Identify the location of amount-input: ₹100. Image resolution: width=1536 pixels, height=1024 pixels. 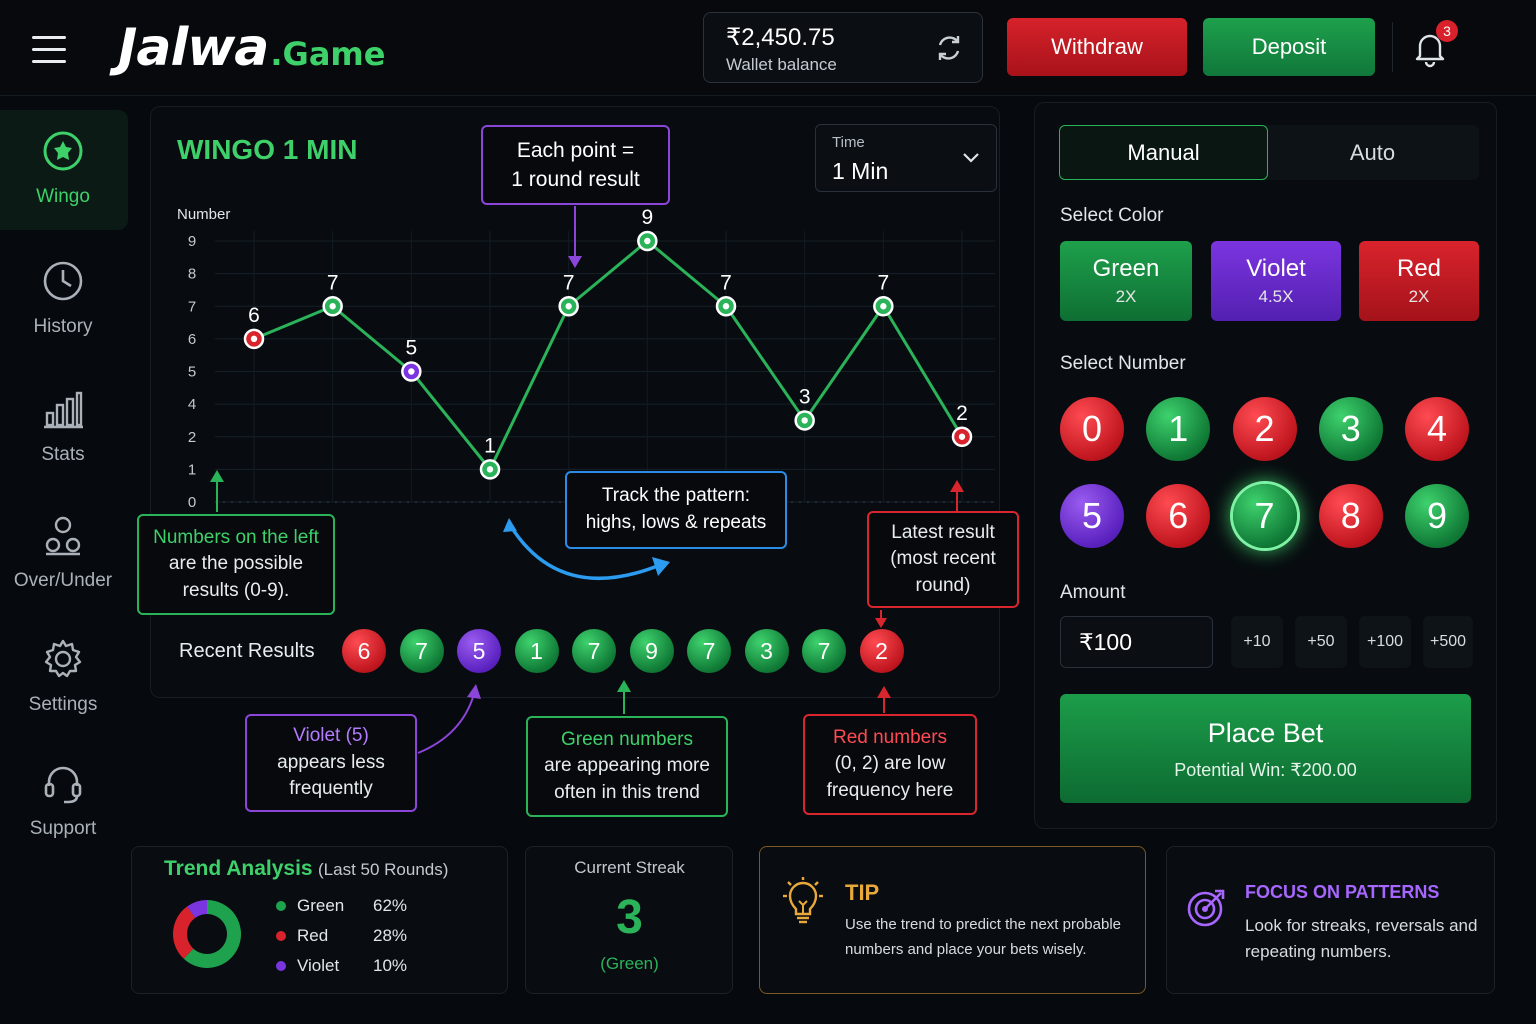
(1136, 642).